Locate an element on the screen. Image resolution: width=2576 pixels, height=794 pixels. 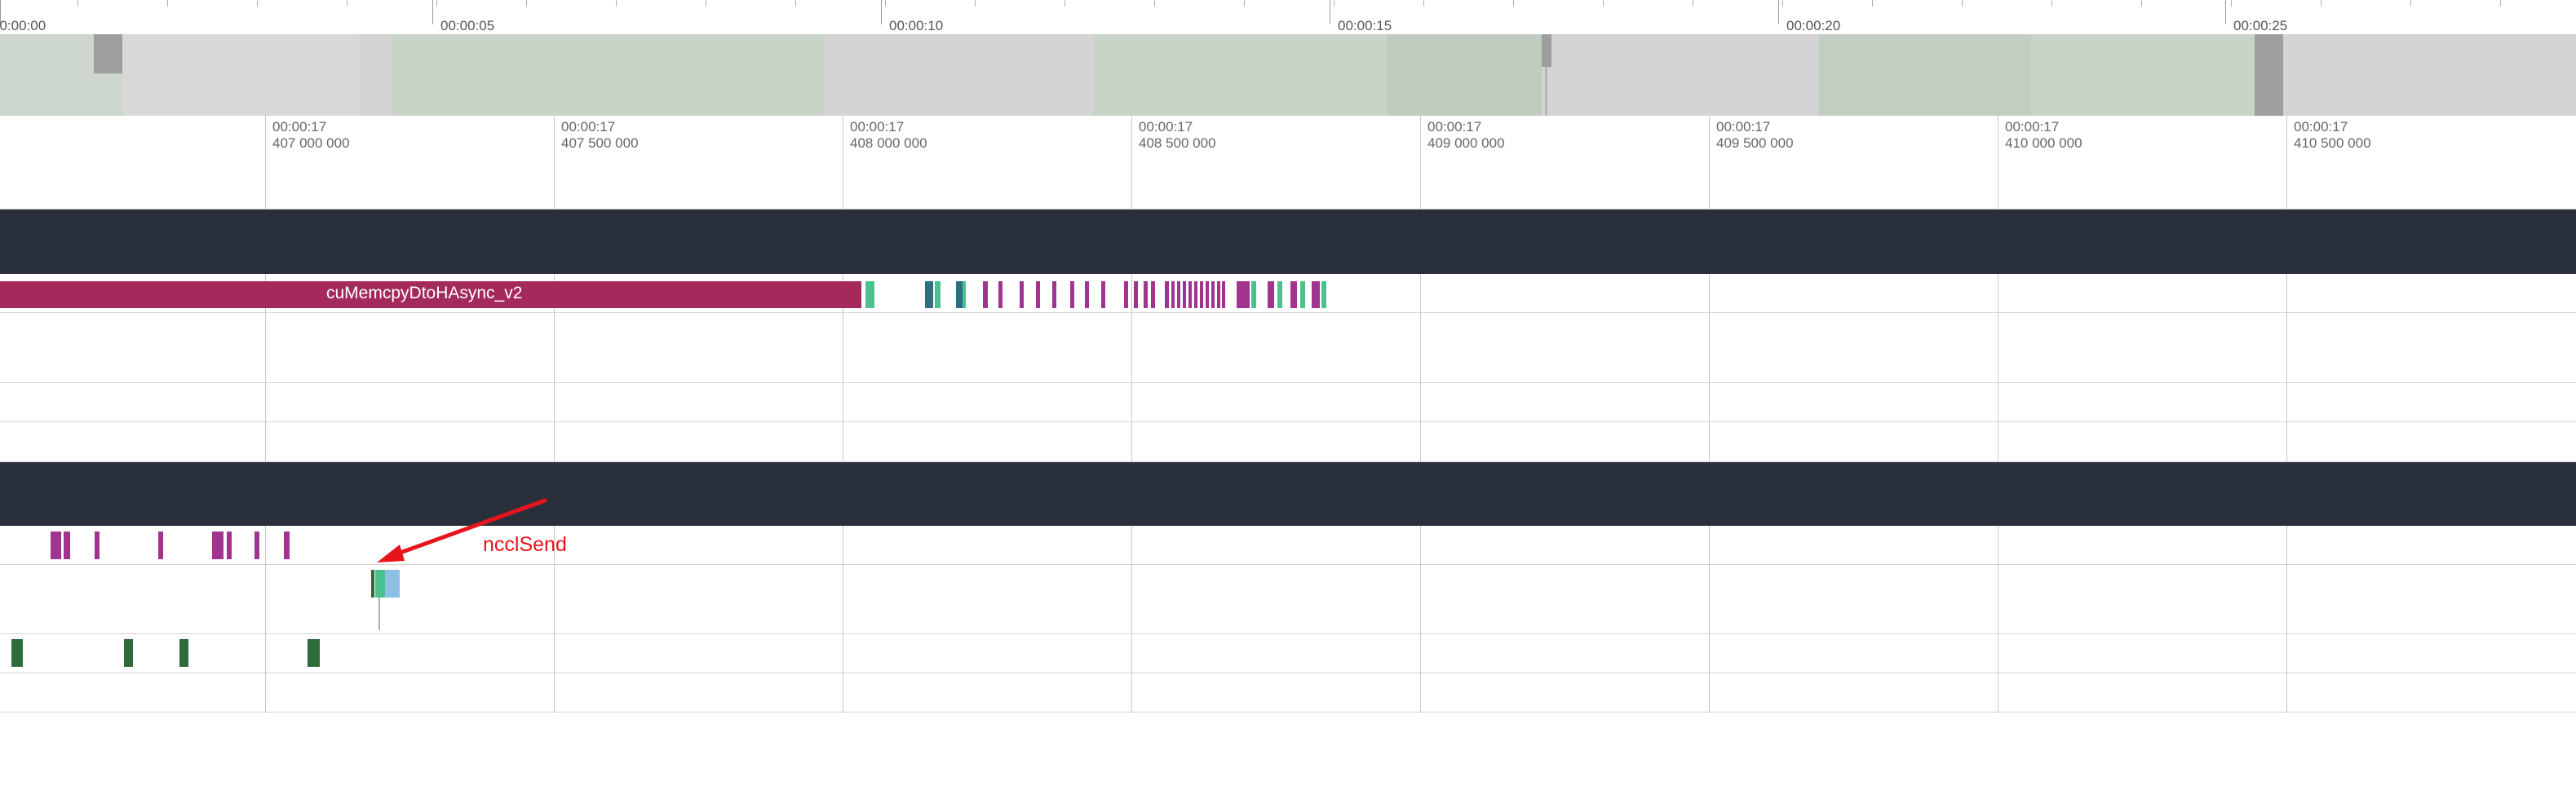
timeline-overview is located at coordinates (1288, 75).